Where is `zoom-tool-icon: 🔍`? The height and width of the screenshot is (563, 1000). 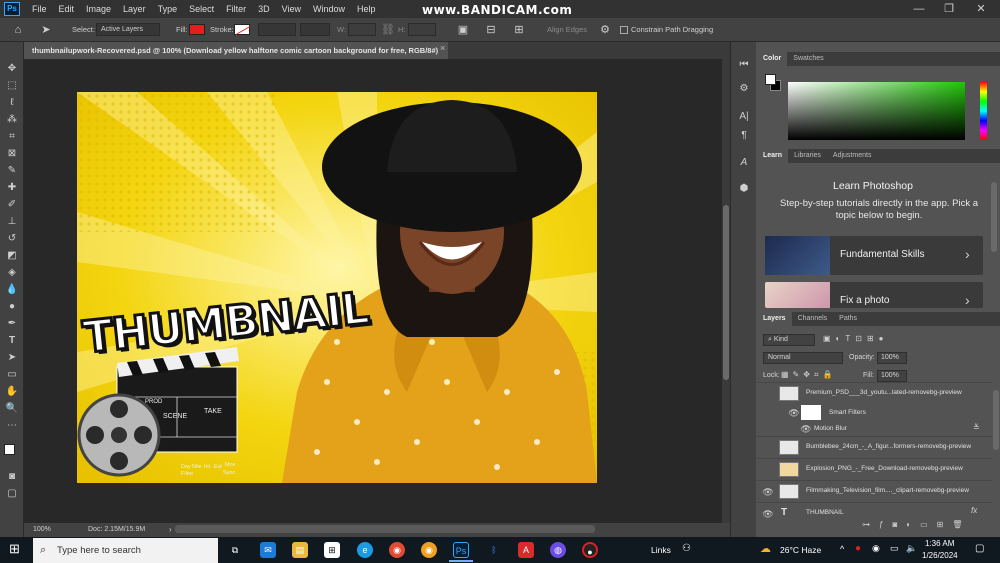
zoom-tool-icon: 🔍 is located at coordinates (12, 409).